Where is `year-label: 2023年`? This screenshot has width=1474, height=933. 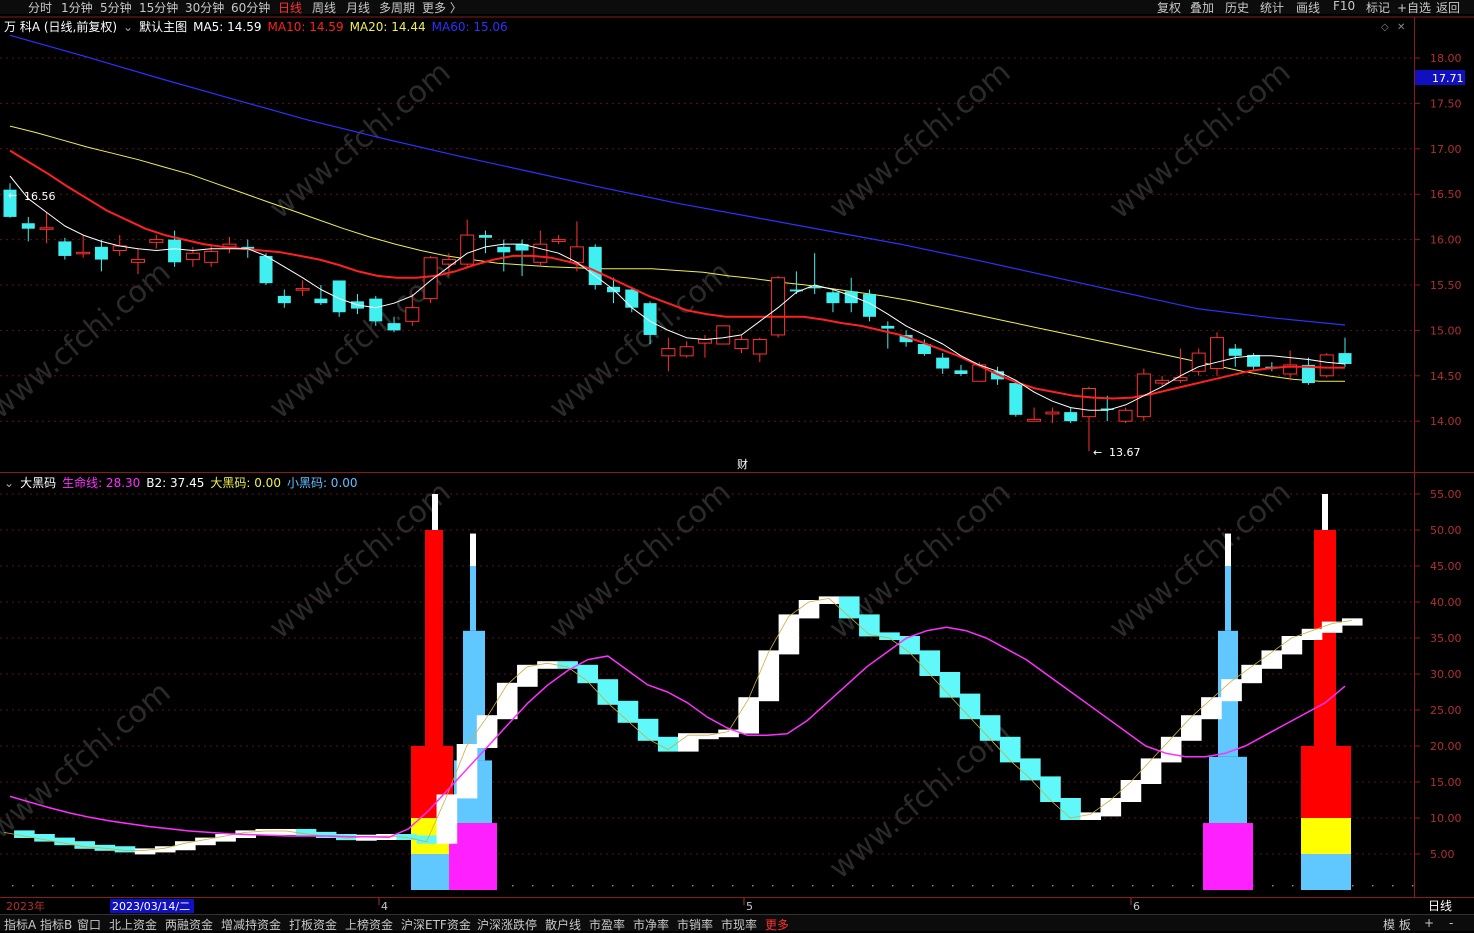 year-label: 2023年 is located at coordinates (25, 906).